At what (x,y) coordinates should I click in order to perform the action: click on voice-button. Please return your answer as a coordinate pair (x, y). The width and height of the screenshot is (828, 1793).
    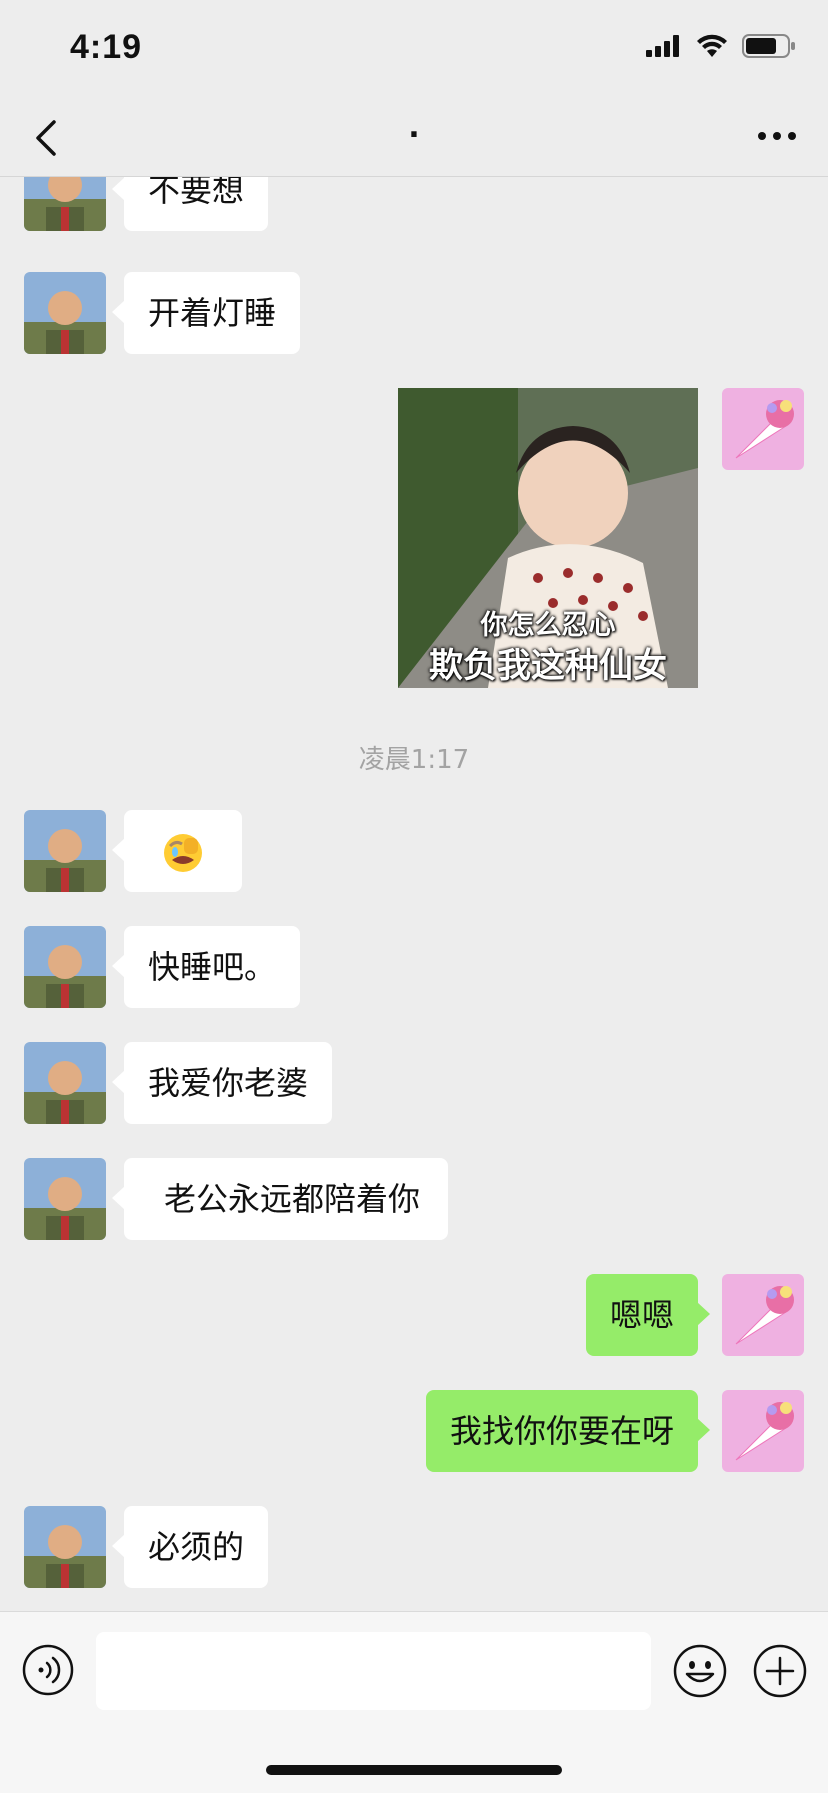
    Looking at the image, I should click on (48, 1670).